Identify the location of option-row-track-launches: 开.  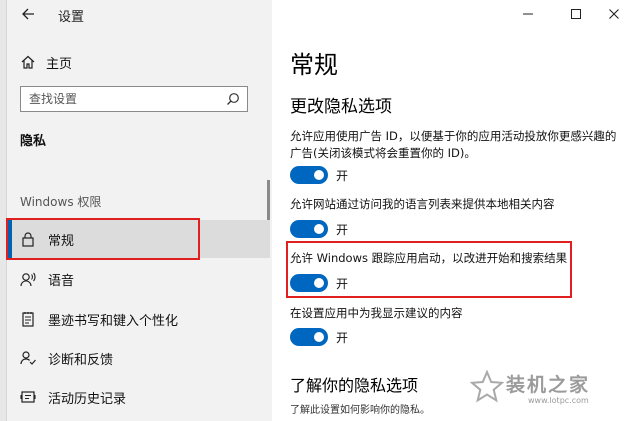
(319, 283).